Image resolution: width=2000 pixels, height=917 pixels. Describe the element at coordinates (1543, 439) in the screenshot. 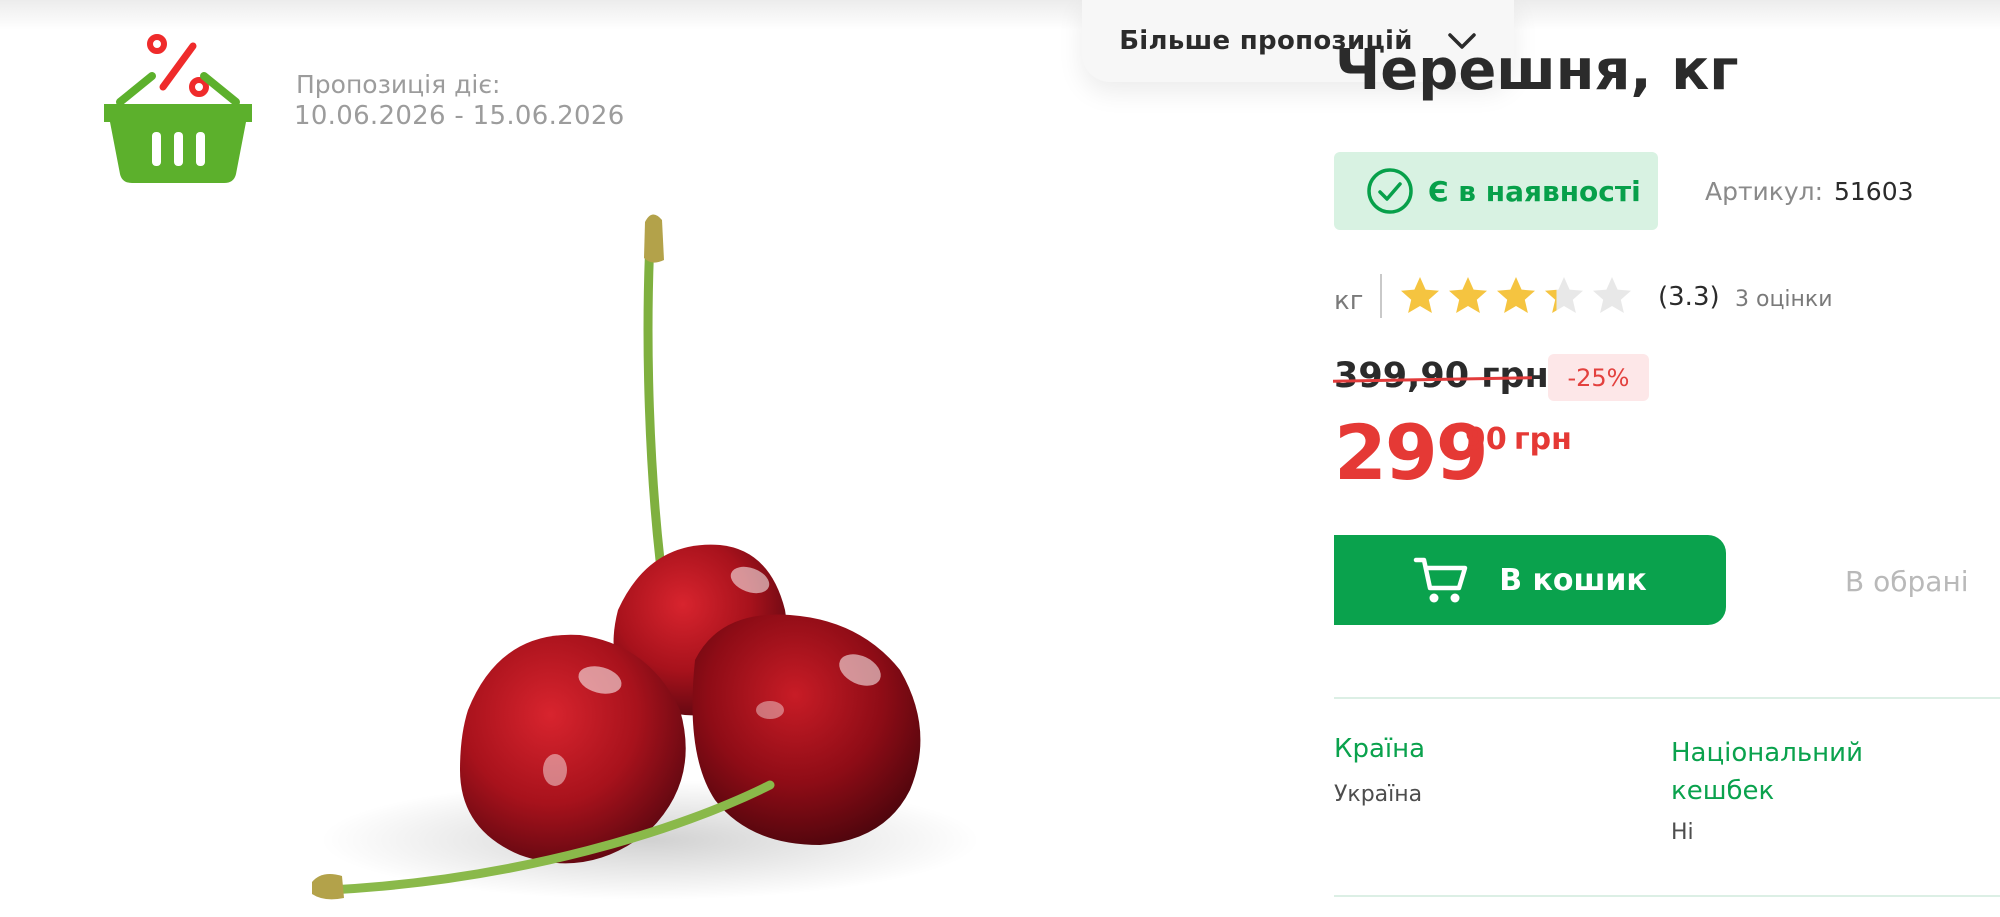

I see `price-currency: грн` at that location.